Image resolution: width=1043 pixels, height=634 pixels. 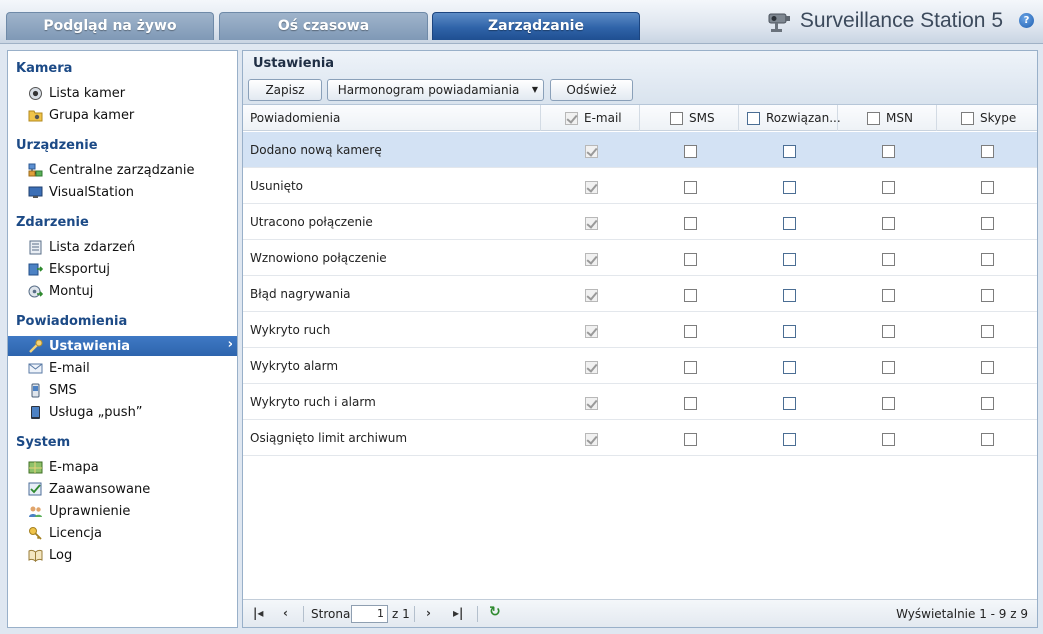 What do you see at coordinates (122, 489) in the screenshot?
I see `sidebar-item-advanced: Zaawansowane` at bounding box center [122, 489].